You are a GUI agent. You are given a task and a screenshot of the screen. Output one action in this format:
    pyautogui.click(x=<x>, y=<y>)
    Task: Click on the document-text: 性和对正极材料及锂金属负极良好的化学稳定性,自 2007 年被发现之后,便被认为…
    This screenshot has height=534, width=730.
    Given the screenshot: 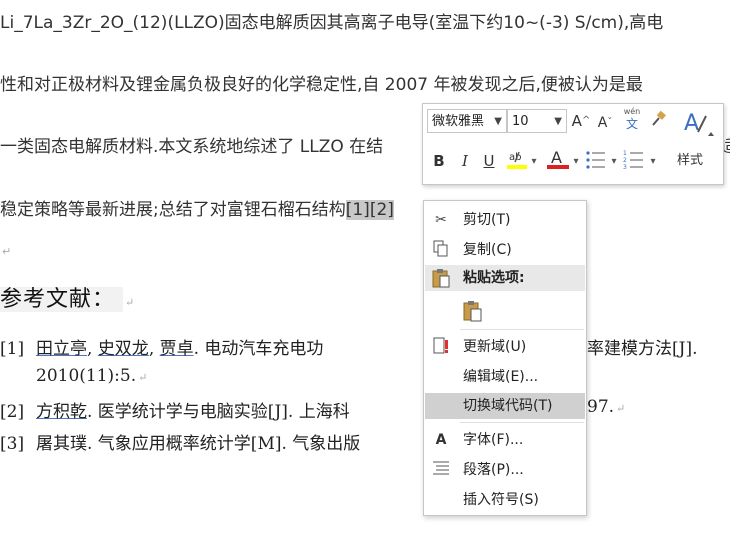 What is the action you would take?
    pyautogui.click(x=321, y=85)
    